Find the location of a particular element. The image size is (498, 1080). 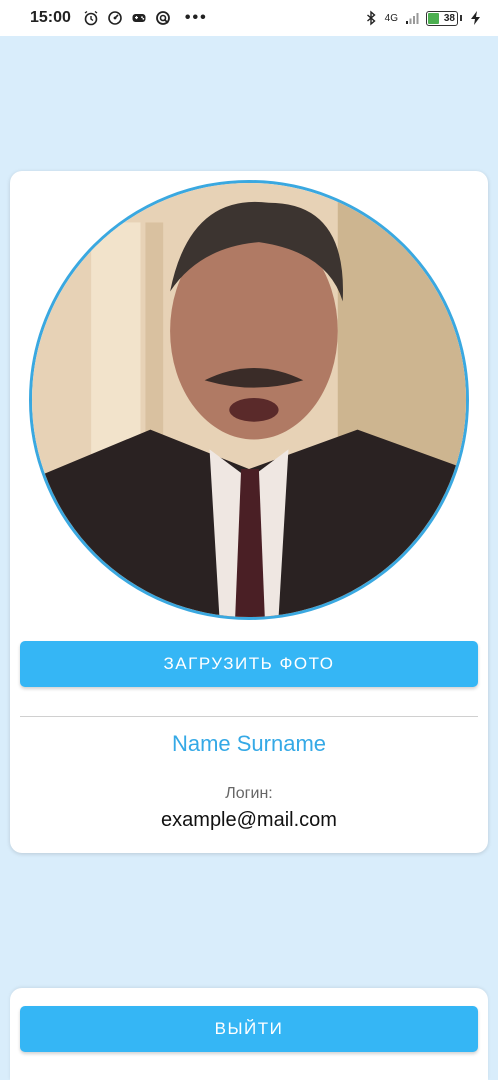

status-bar-left: 15:00 ••• is located at coordinates (119, 18).